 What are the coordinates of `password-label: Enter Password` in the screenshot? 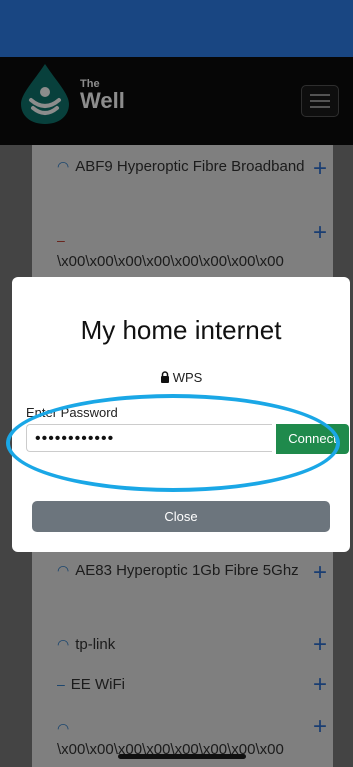 It's located at (72, 412).